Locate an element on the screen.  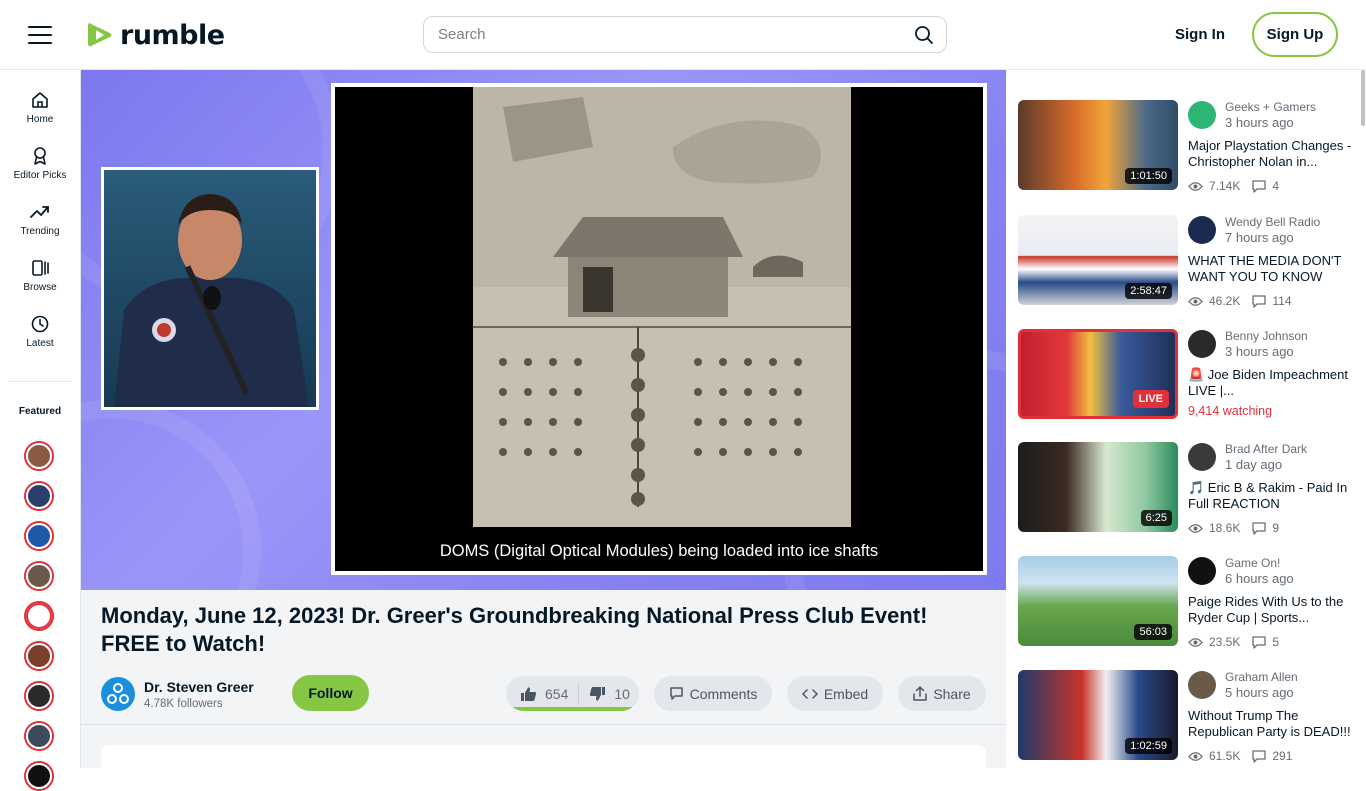
nav-editor-picks: Editor Picks is located at coordinates (40, 163).